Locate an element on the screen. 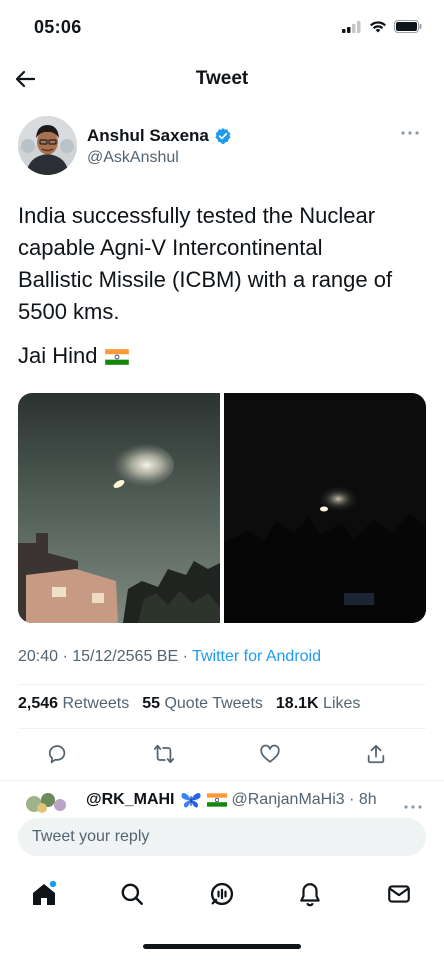  mail-icon is located at coordinates (399, 894).